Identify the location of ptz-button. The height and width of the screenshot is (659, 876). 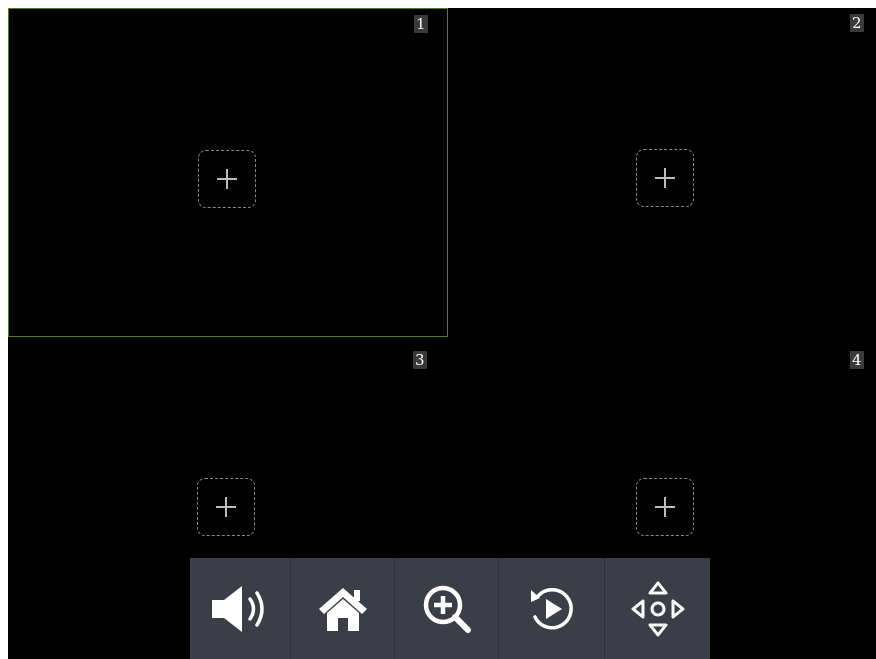
(657, 608).